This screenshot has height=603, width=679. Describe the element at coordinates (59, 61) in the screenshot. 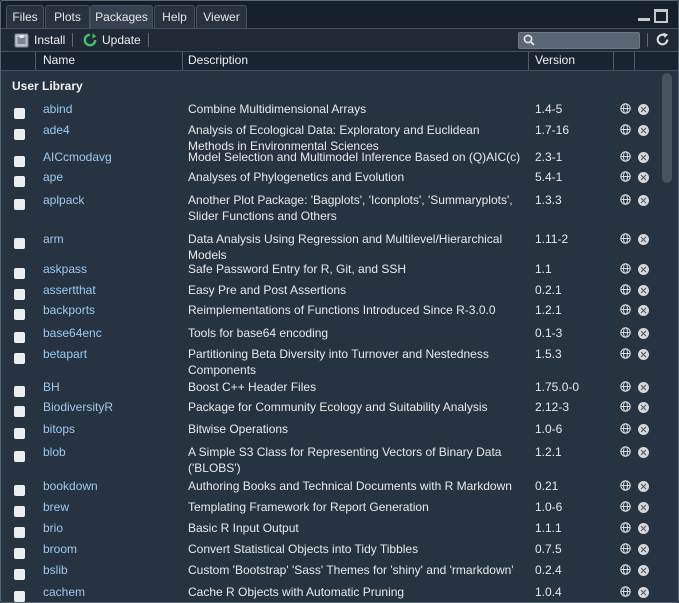

I see `column-header-name: Name` at that location.